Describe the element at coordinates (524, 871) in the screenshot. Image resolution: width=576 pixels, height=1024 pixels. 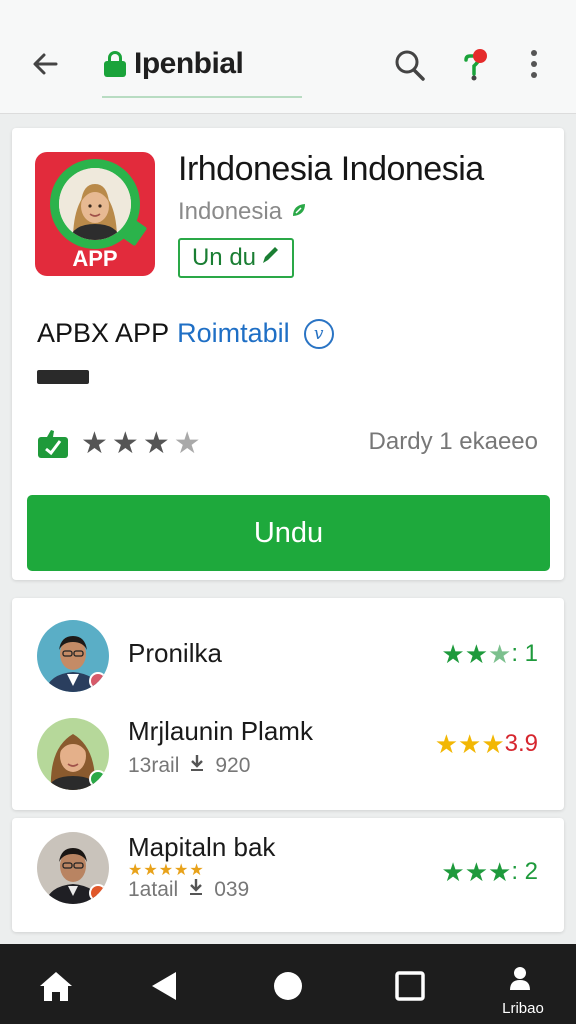
I see `review-score-value: : 2` at that location.